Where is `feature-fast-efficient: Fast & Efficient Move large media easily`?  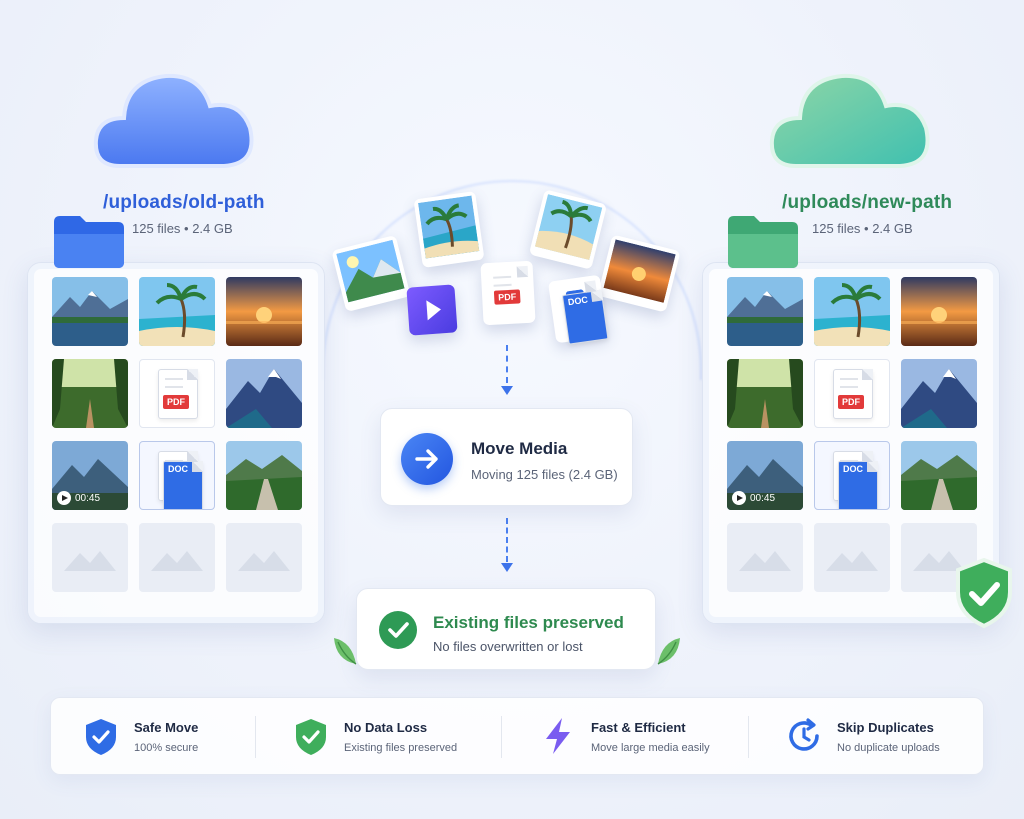 feature-fast-efficient: Fast & Efficient Move large media easily is located at coordinates (624, 737).